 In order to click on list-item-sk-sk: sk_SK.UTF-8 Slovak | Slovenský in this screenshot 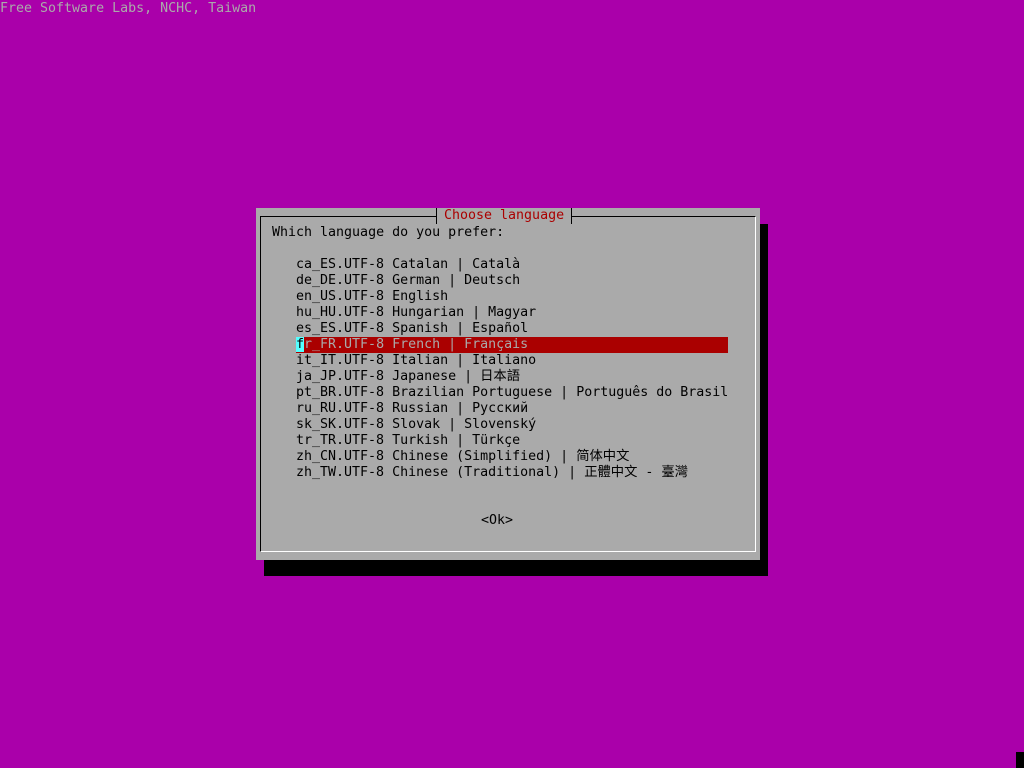, I will do `click(512, 425)`.